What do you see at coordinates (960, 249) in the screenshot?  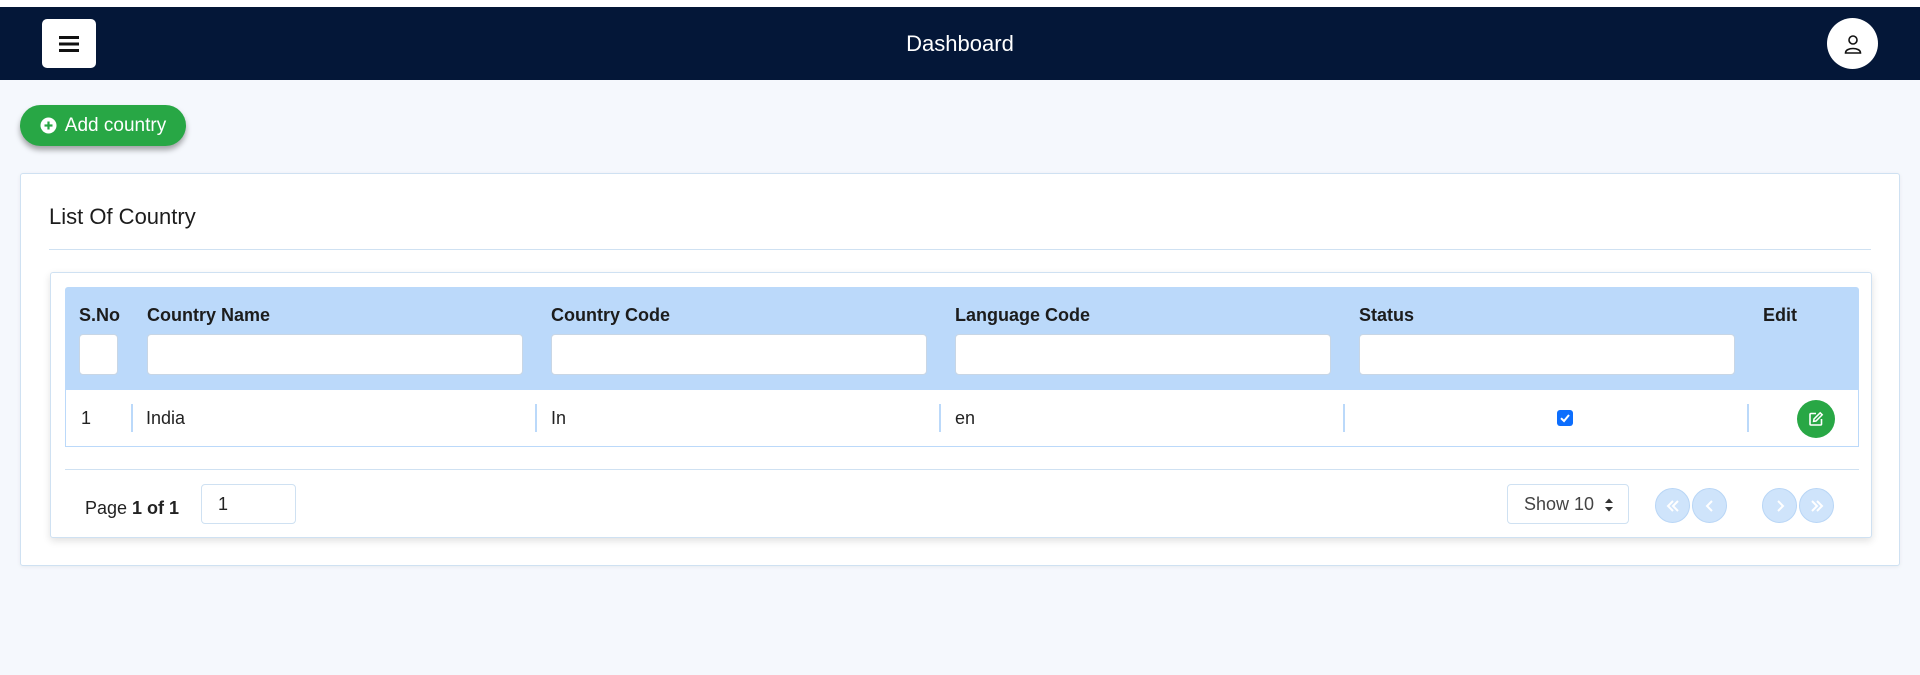 I see `card-divider` at bounding box center [960, 249].